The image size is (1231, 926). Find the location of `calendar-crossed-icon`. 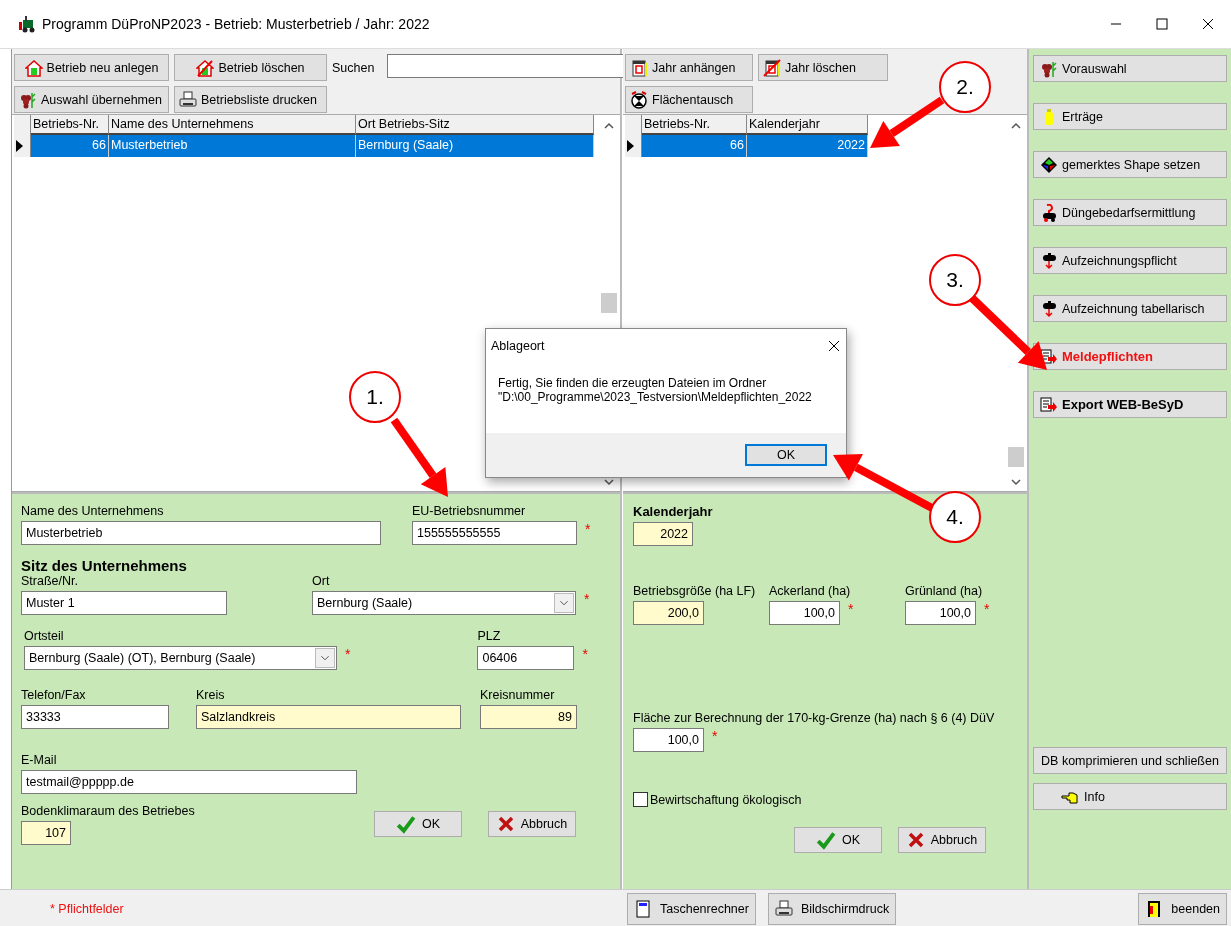

calendar-crossed-icon is located at coordinates (772, 67).